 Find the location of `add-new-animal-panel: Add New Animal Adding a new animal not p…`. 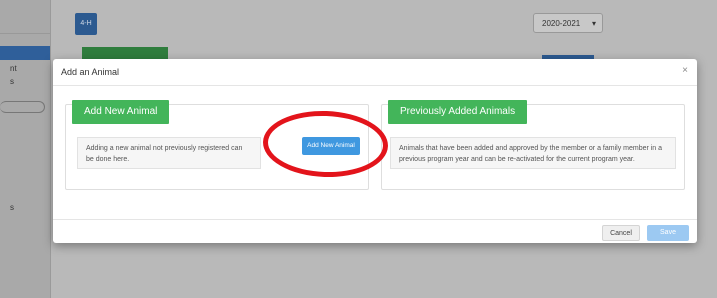

add-new-animal-panel: Add New Animal Adding a new animal not p… is located at coordinates (217, 145).